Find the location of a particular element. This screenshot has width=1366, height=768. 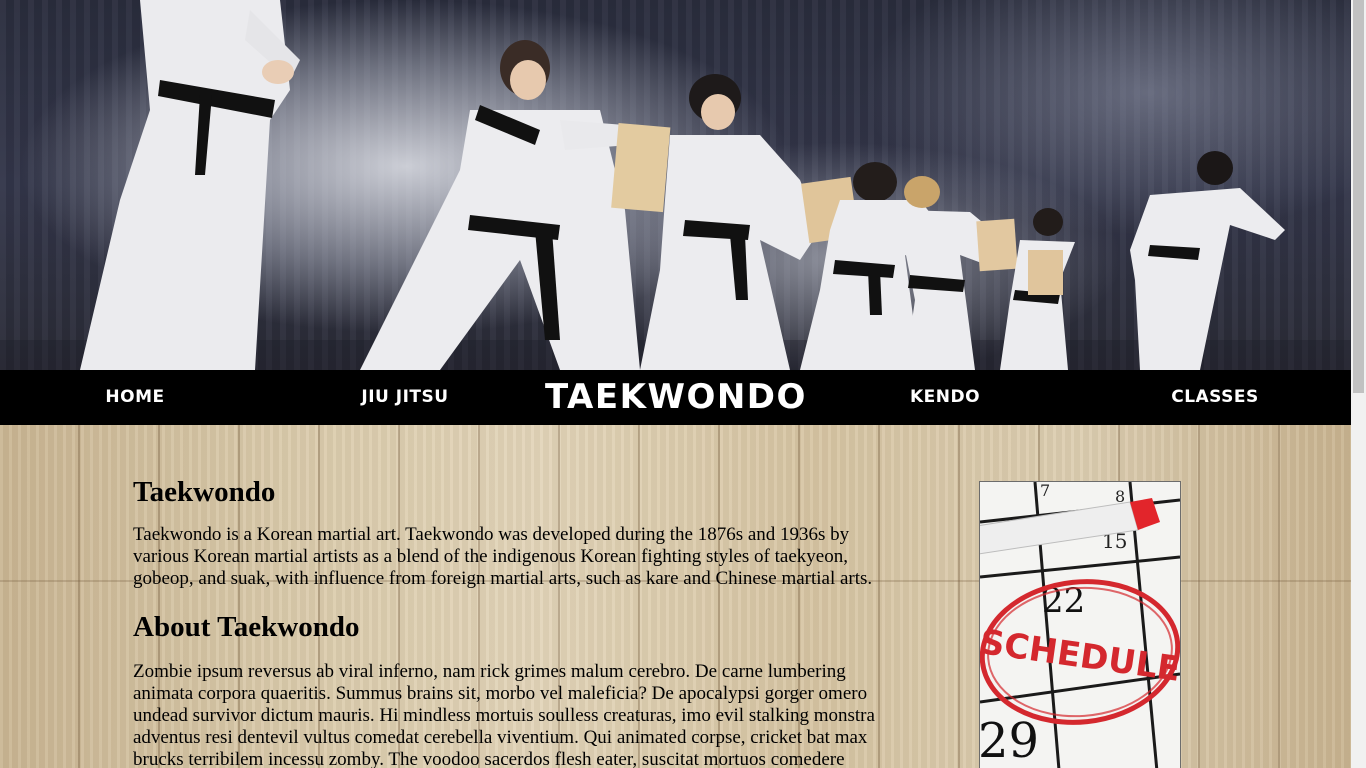

about-heading: About Taekwondo is located at coordinates (246, 627).